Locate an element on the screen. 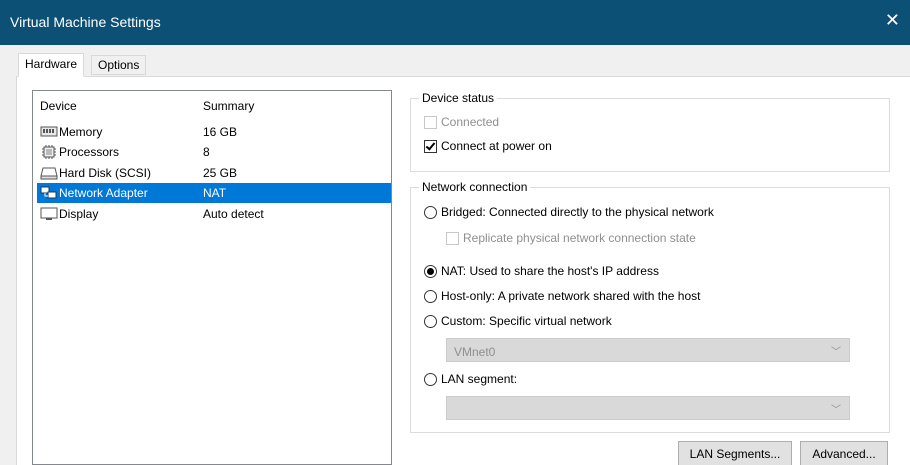 This screenshot has width=910, height=465. lan-segment-label: LAN segment: is located at coordinates (479, 379).